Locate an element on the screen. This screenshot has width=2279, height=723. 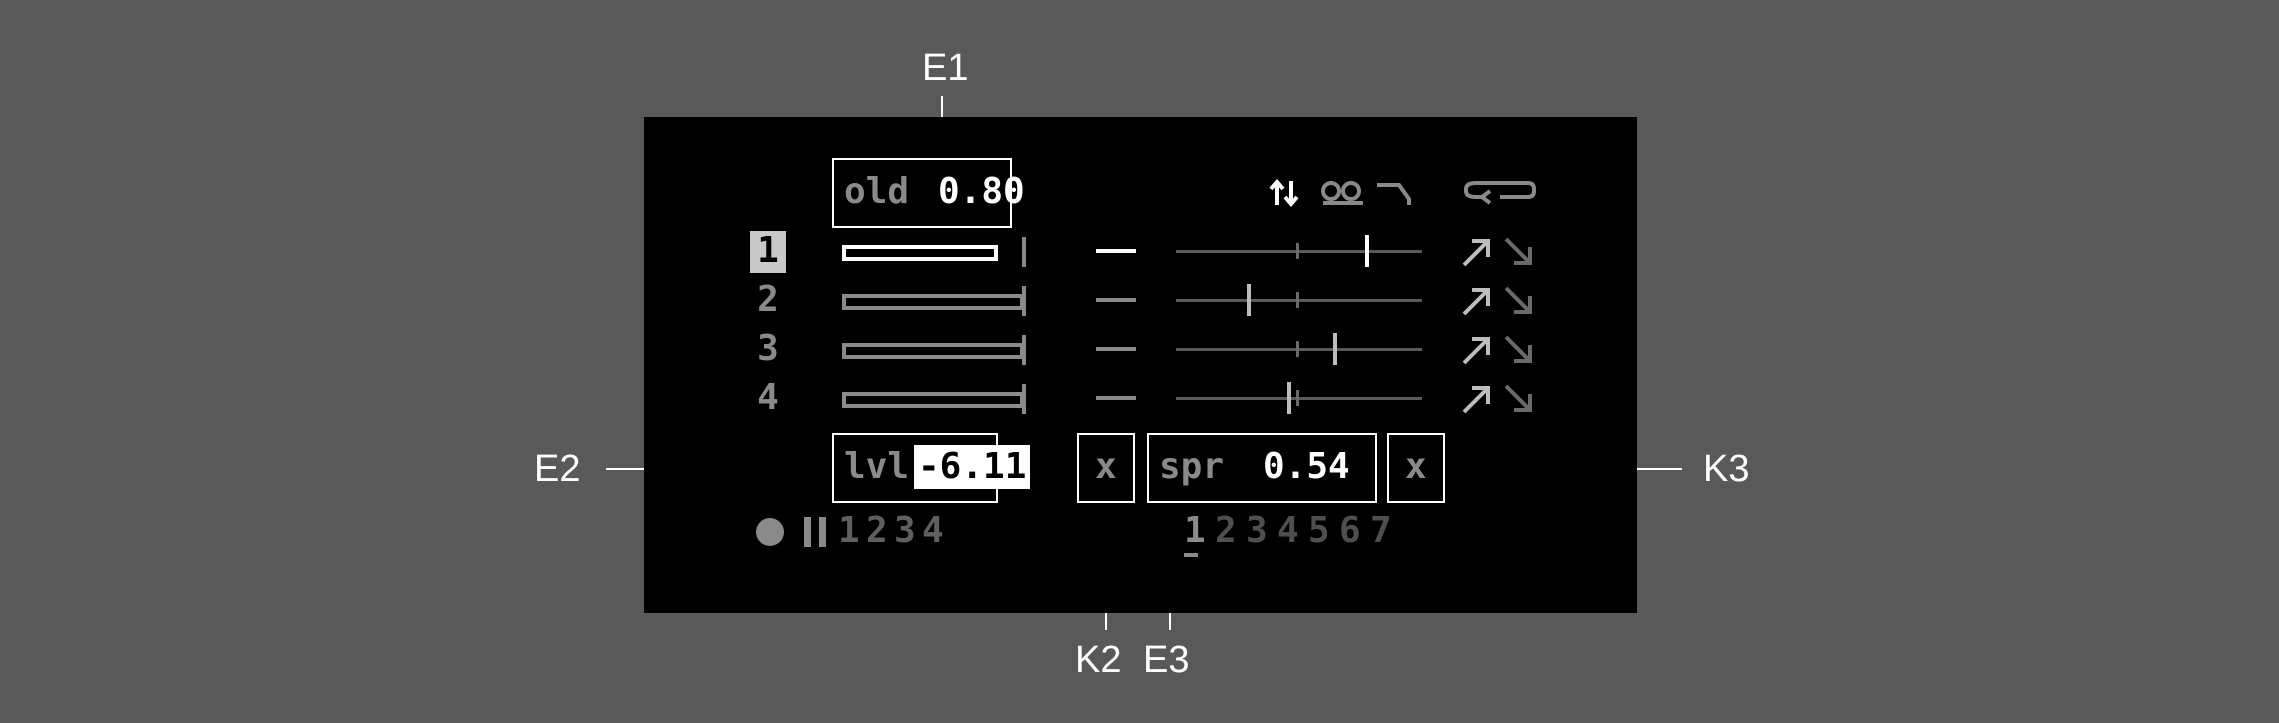
updown-arrows-icon is located at coordinates (1289, 193).